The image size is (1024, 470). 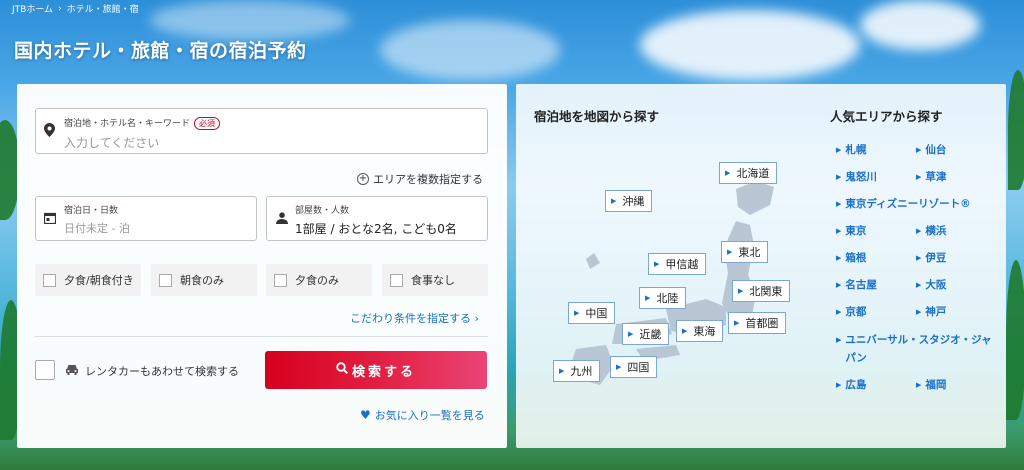 I want to click on map-title: 宿泊地を地図から探す, so click(x=597, y=116).